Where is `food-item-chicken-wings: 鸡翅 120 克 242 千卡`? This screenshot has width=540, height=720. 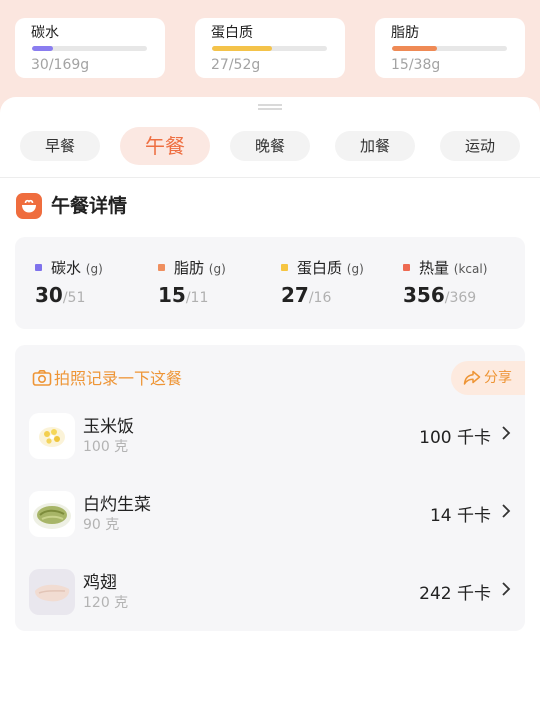
food-item-chicken-wings: 鸡翅 120 克 242 千卡 is located at coordinates (270, 591).